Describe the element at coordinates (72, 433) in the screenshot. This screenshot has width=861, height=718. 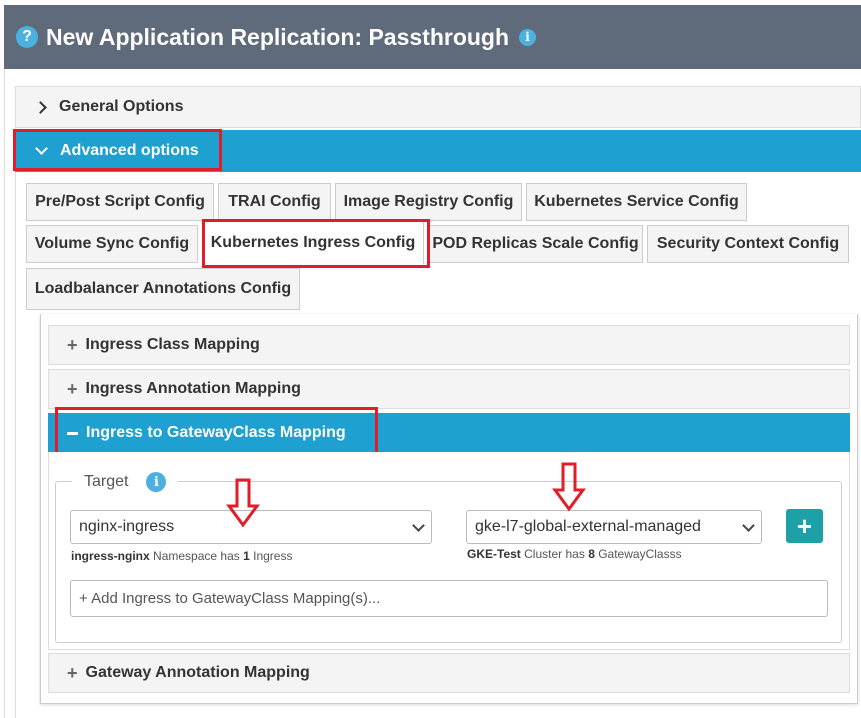
I see `minus-icon` at that location.